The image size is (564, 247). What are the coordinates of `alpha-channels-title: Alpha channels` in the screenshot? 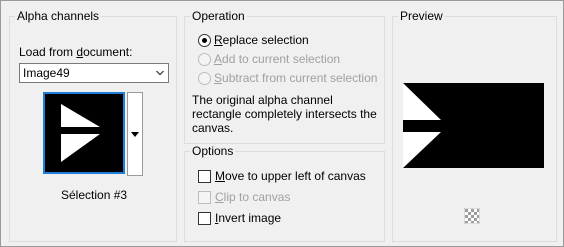 It's located at (58, 16).